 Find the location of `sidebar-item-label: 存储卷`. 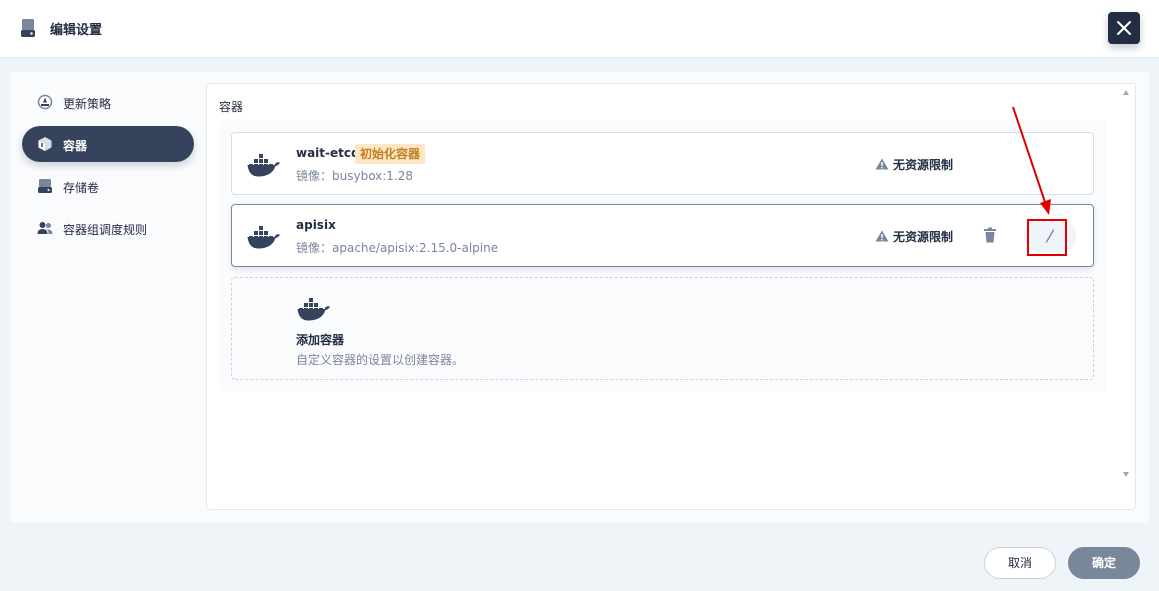

sidebar-item-label: 存储卷 is located at coordinates (81, 188).